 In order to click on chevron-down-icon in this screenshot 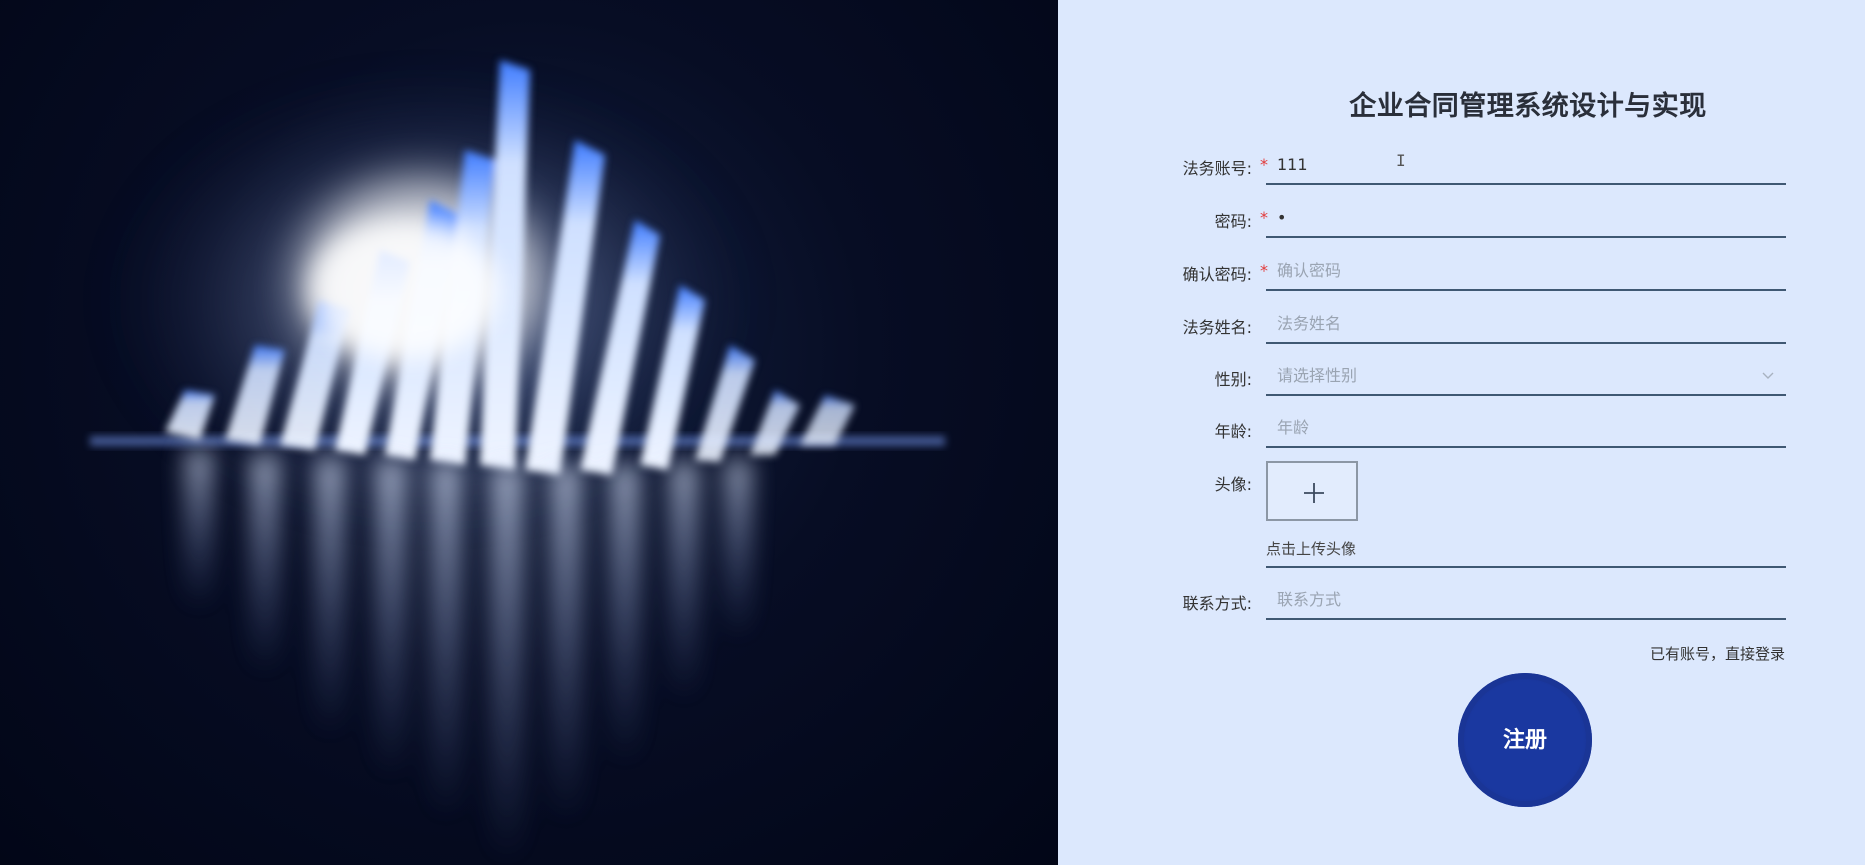, I will do `click(1768, 376)`.